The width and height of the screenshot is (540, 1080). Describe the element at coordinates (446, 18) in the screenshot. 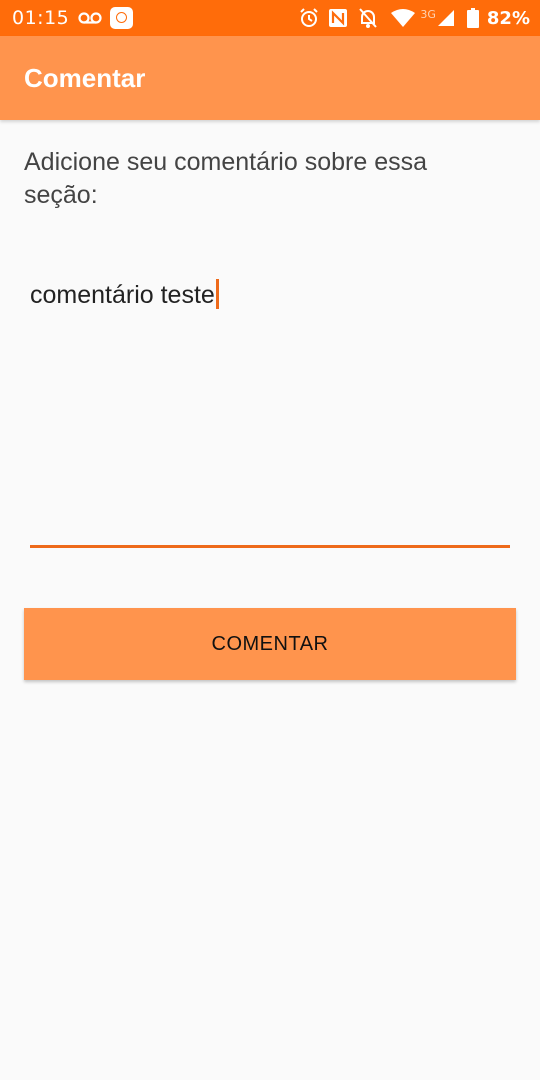

I see `signal-icon` at that location.